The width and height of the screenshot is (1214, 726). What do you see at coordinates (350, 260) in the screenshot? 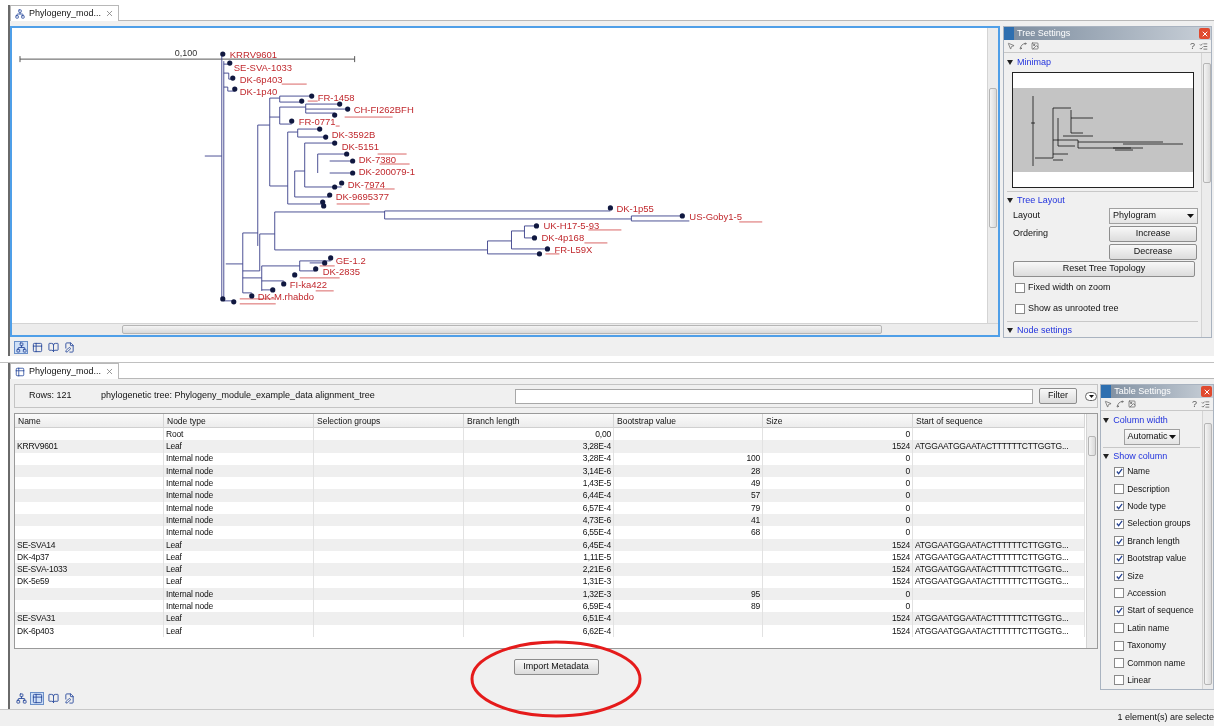
I see `leaf-label: GE-1.2` at bounding box center [350, 260].